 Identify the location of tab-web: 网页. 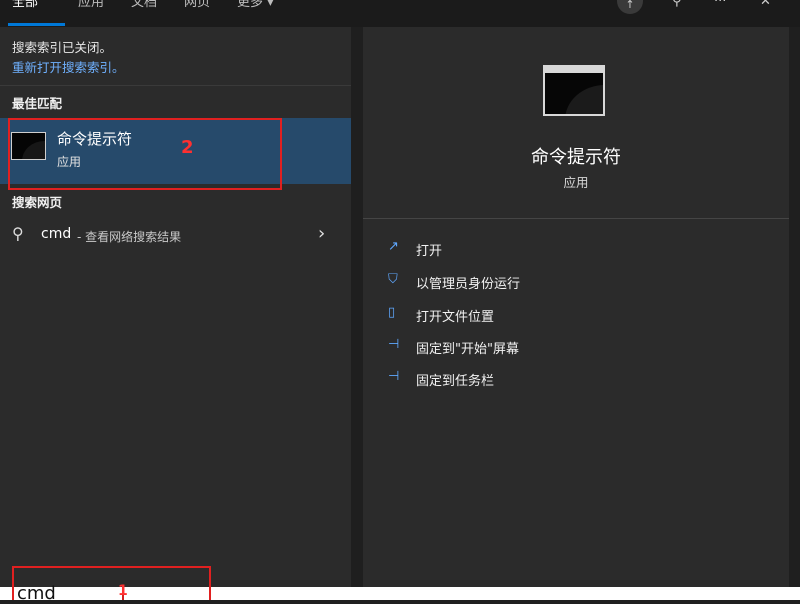
(197, 6).